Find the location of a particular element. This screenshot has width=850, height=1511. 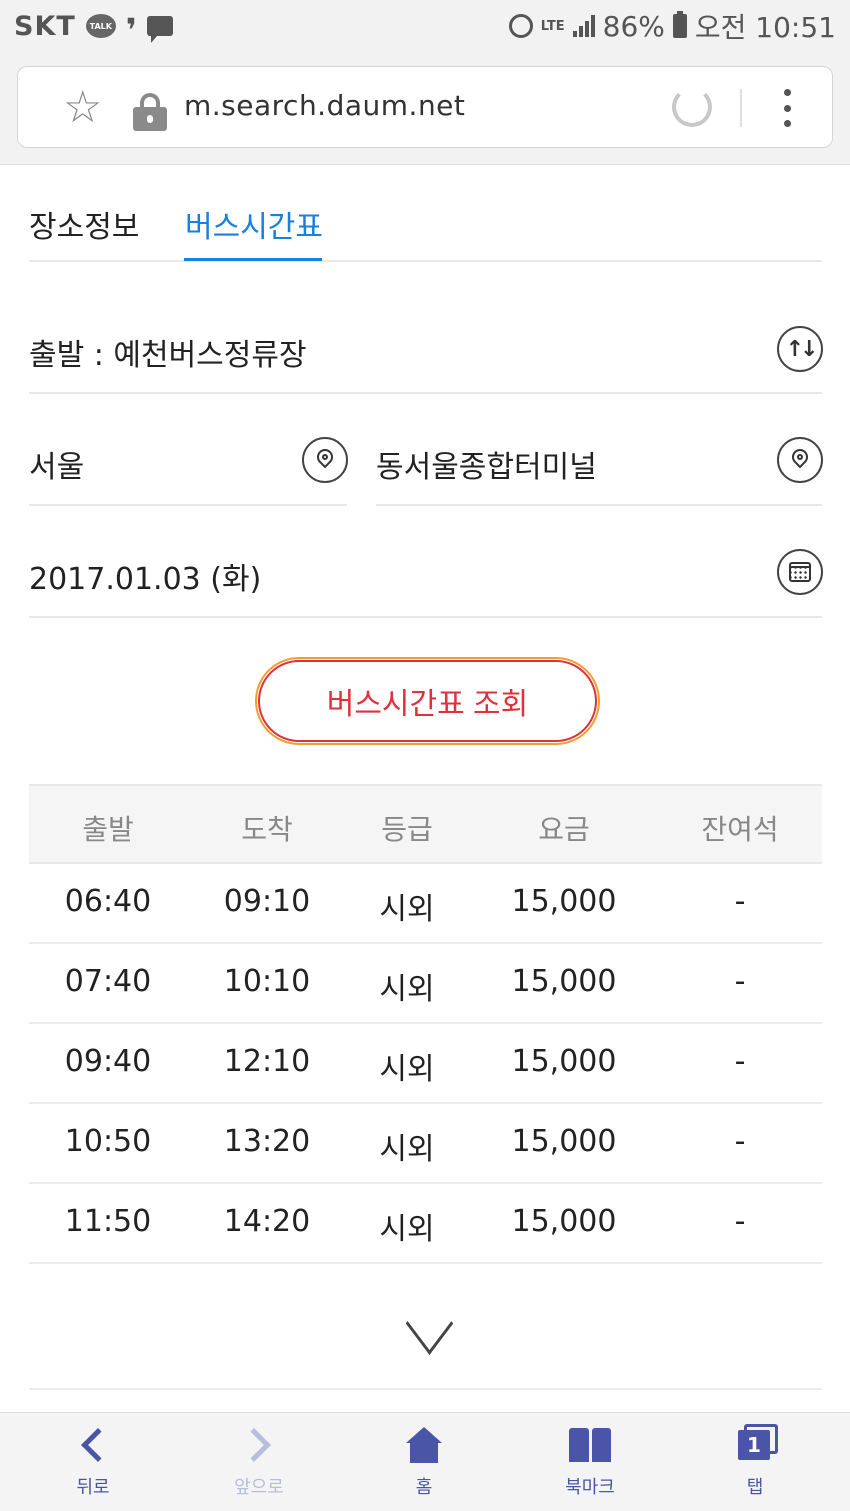

forward-icon is located at coordinates (254, 1445).